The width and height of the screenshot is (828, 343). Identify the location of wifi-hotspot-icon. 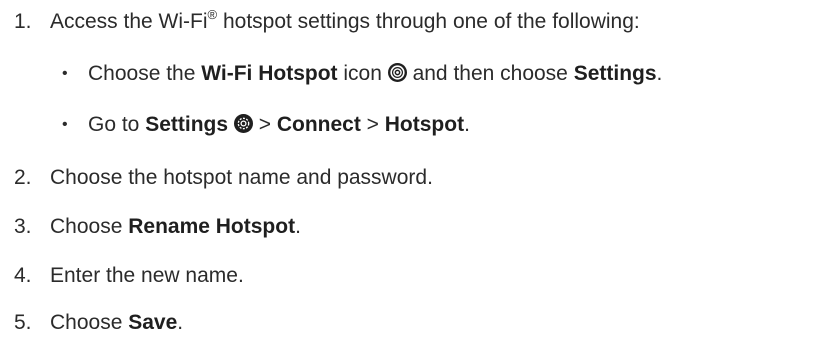
(397, 72).